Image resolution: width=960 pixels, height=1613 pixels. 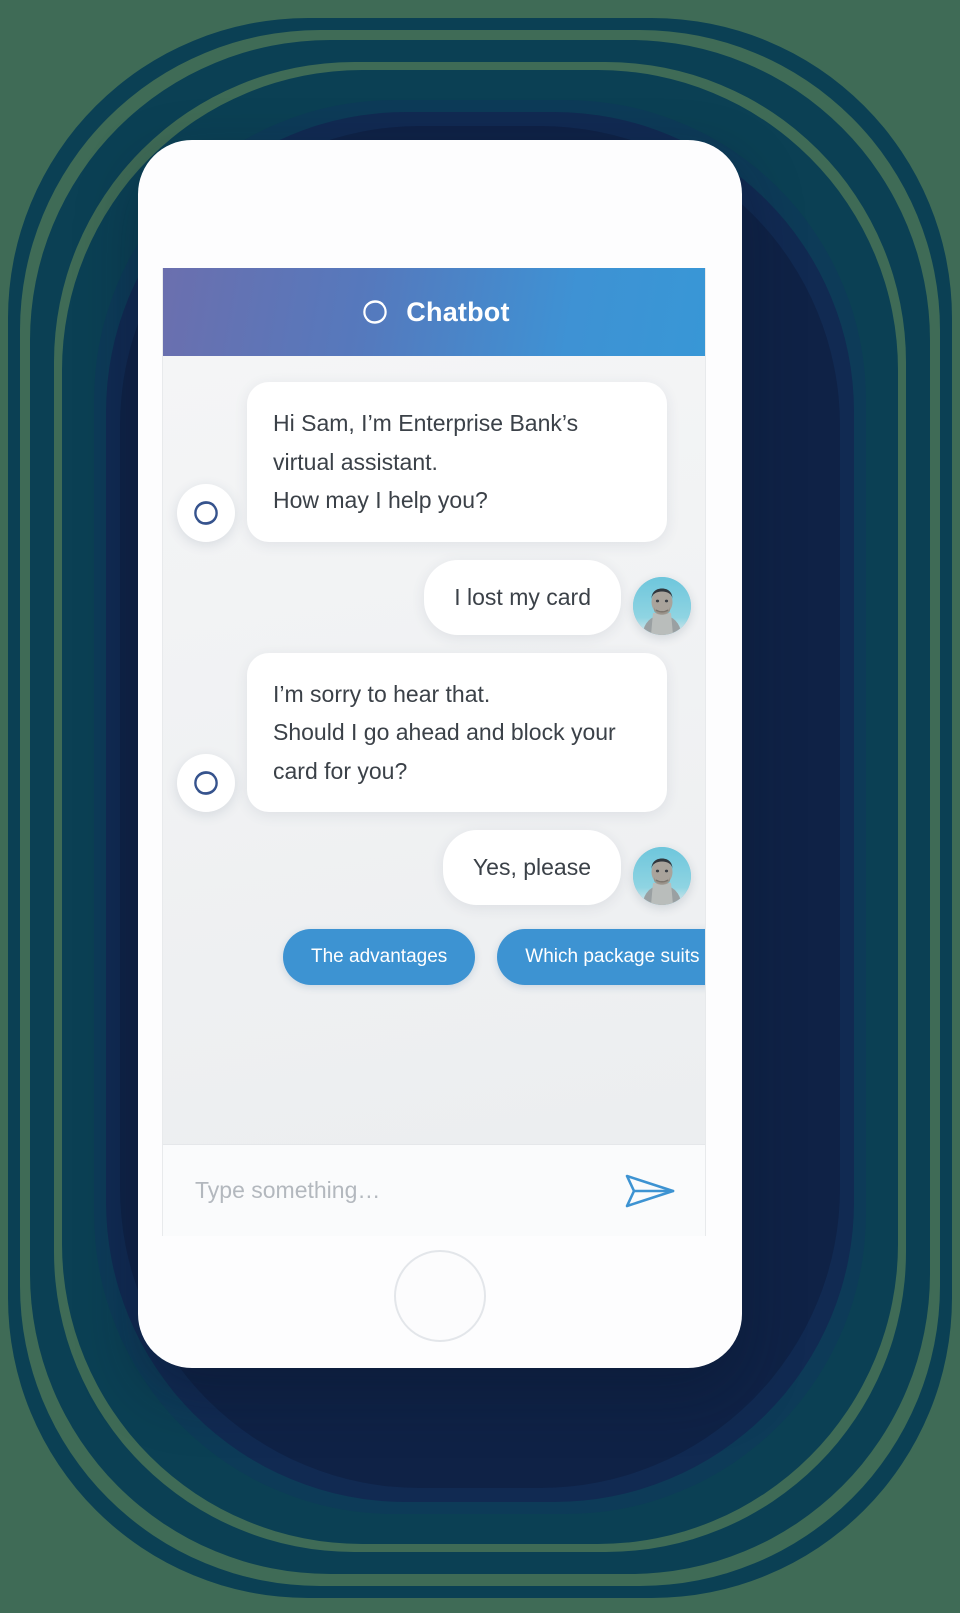 I want to click on orbit-logo-icon, so click(x=375, y=312).